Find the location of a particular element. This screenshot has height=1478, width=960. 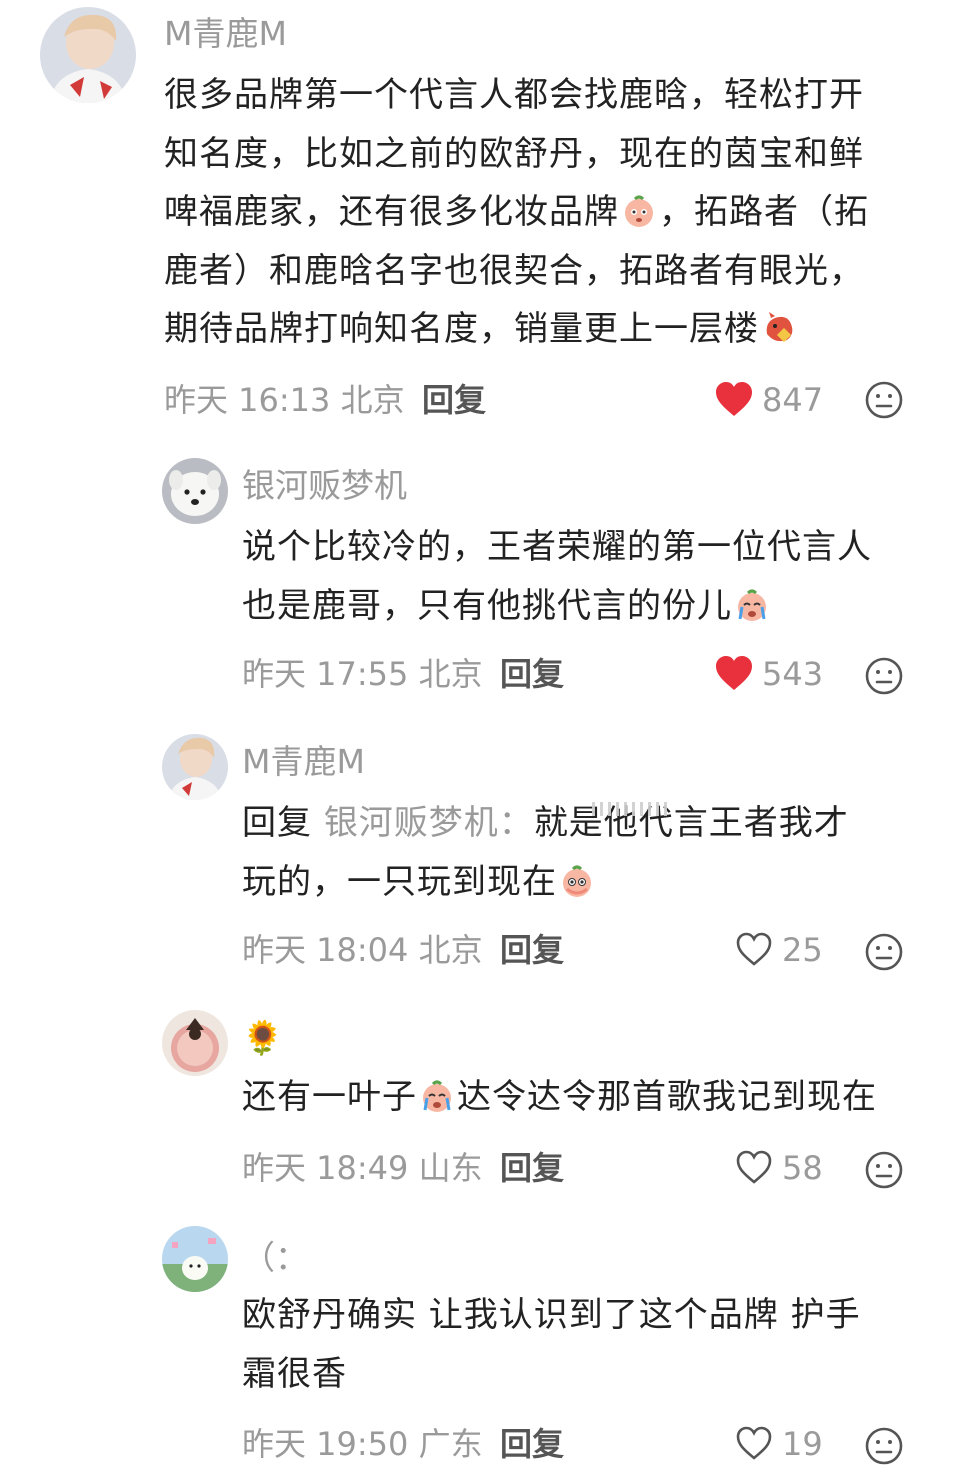

timestamp: 昨天 18:49 山东 is located at coordinates (362, 1168).